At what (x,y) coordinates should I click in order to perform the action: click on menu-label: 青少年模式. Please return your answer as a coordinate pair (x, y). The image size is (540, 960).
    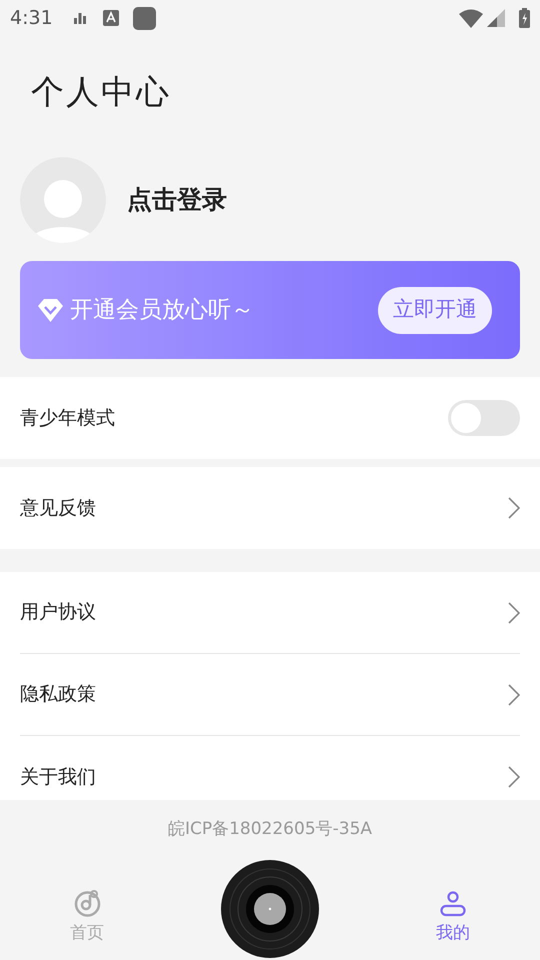
    Looking at the image, I should click on (68, 418).